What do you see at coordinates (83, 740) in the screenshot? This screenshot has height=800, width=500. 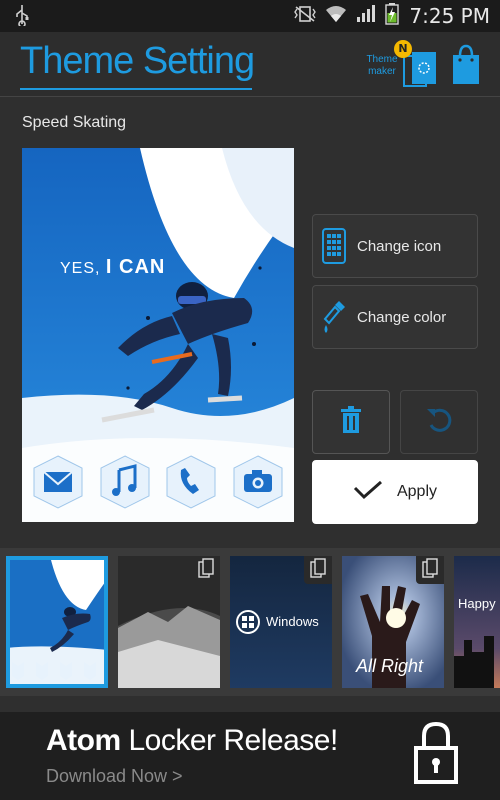 I see `banner-headline-bold: Atom` at bounding box center [83, 740].